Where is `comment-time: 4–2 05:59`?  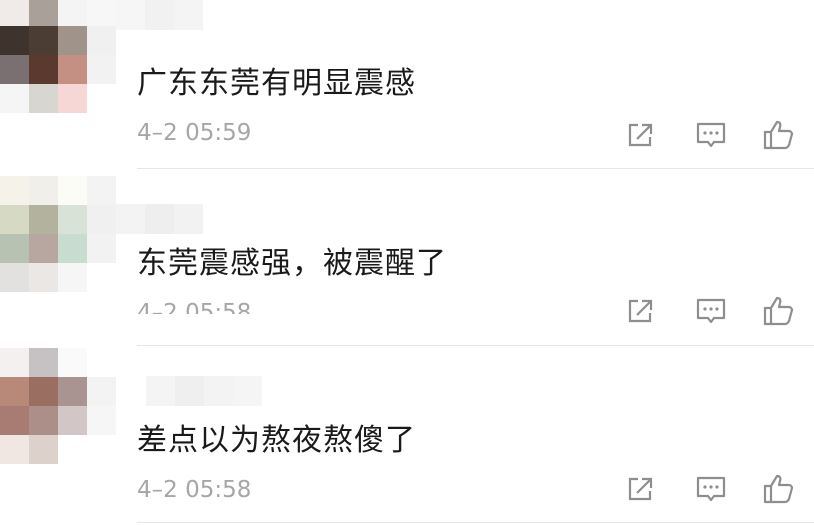
comment-time: 4–2 05:59 is located at coordinates (194, 133).